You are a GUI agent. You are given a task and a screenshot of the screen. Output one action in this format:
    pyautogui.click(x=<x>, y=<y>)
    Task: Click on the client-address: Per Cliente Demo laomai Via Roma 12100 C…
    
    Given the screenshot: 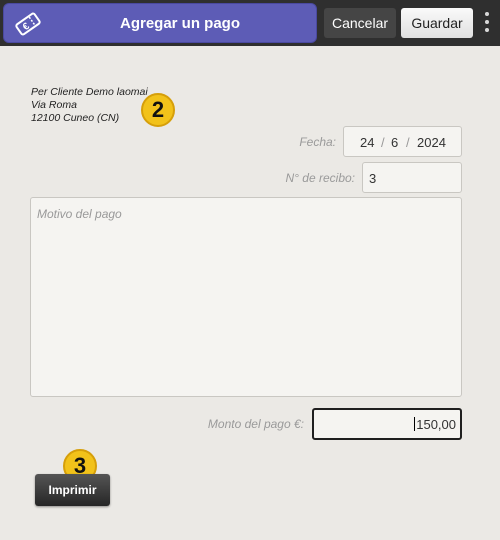 What is the action you would take?
    pyautogui.click(x=89, y=105)
    